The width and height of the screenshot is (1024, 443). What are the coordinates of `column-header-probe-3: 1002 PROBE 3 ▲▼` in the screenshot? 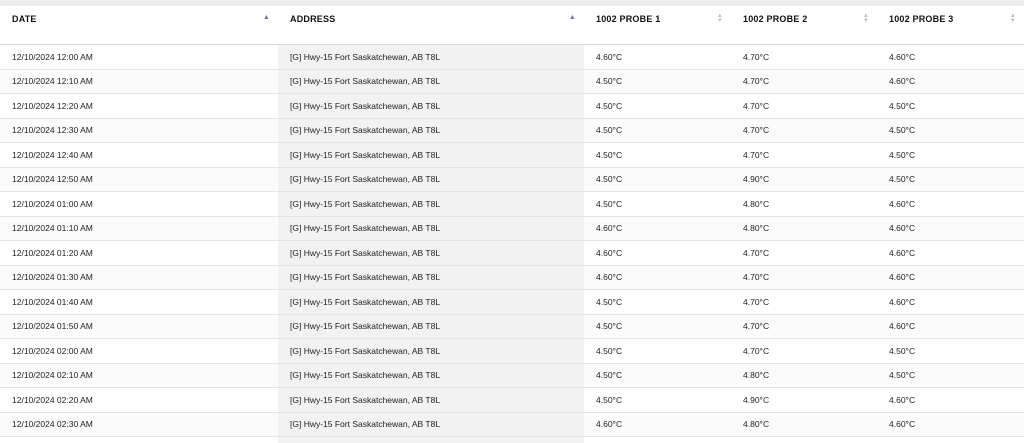 It's located at (950, 25).